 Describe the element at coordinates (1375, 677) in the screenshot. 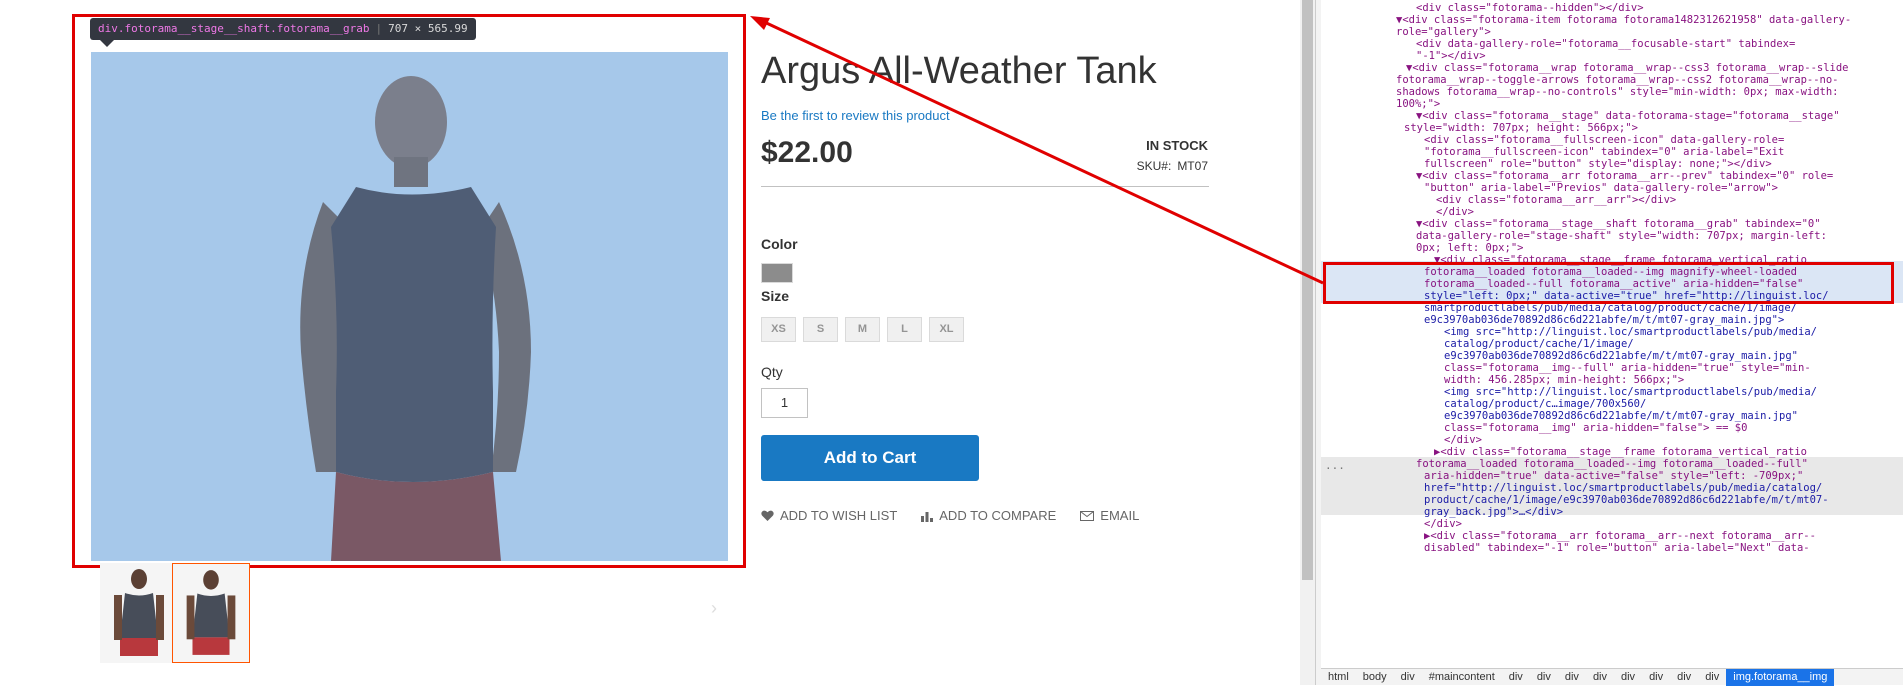

I see `breadcrumb-item: body` at that location.